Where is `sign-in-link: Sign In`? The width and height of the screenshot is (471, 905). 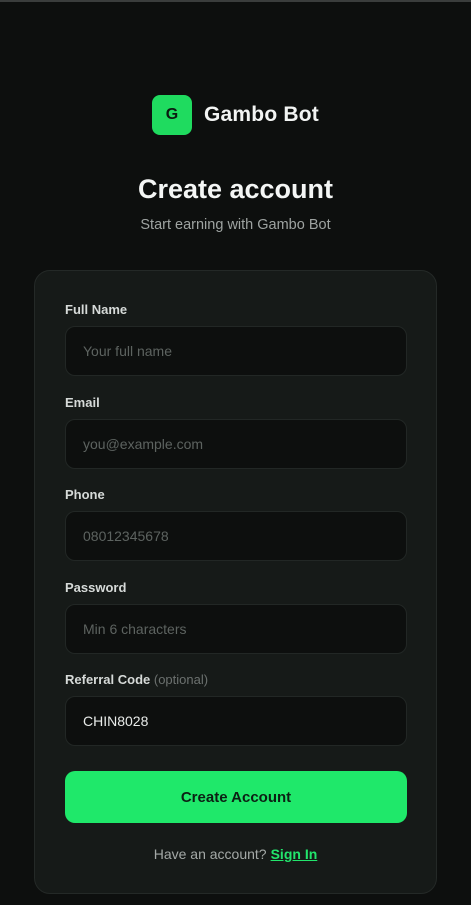
sign-in-link: Sign In is located at coordinates (294, 854).